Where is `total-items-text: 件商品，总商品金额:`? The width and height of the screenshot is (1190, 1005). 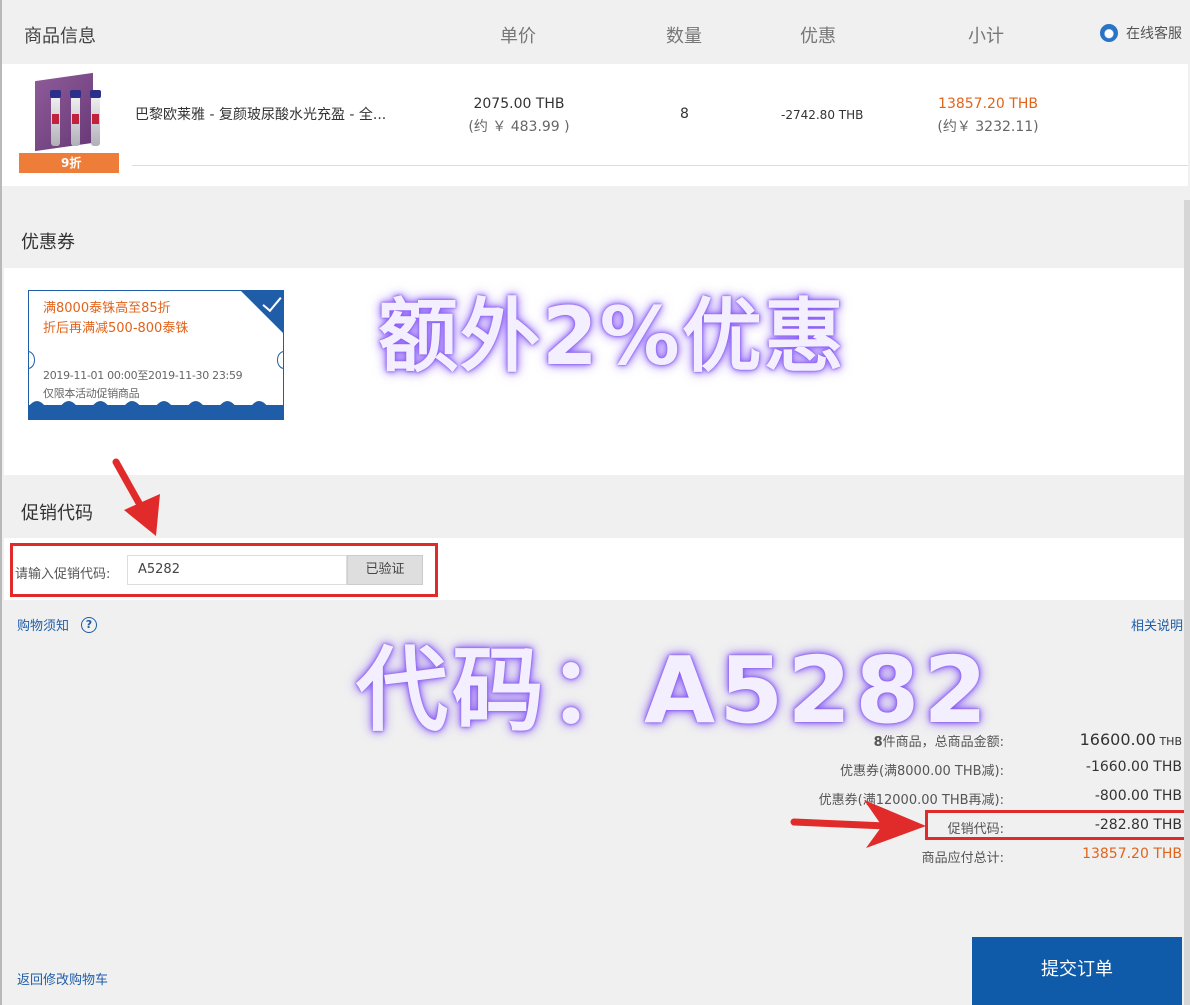 total-items-text: 件商品，总商品金额: is located at coordinates (943, 742).